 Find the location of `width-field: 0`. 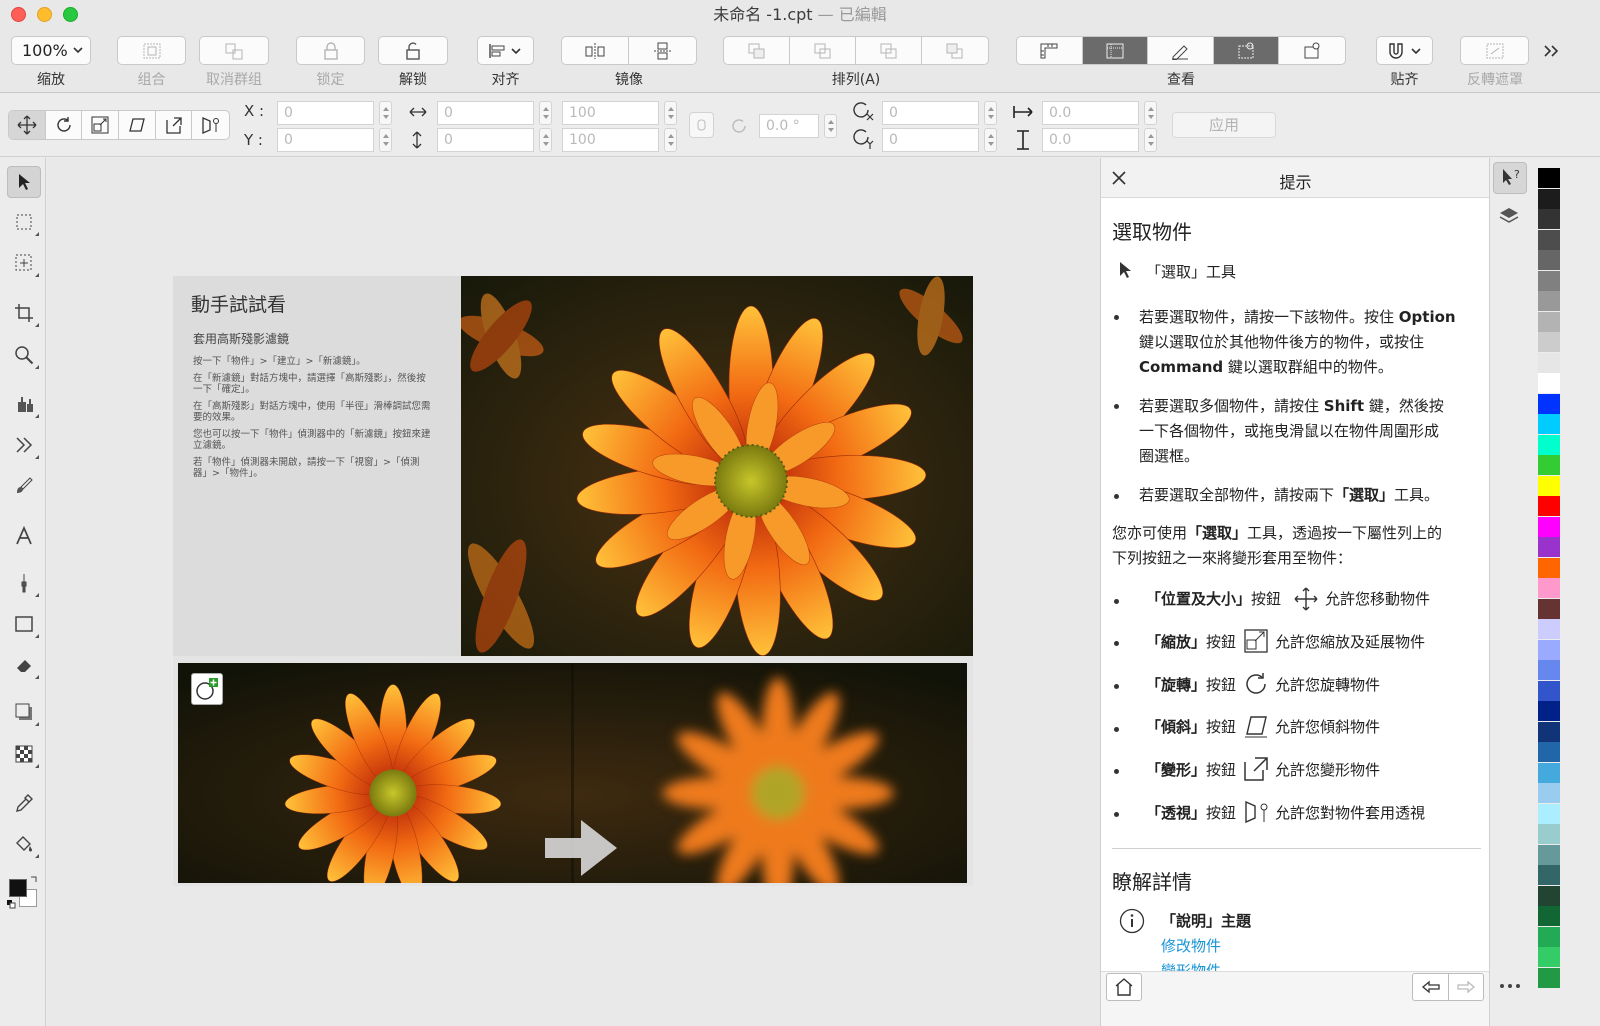

width-field: 0 is located at coordinates (485, 113).